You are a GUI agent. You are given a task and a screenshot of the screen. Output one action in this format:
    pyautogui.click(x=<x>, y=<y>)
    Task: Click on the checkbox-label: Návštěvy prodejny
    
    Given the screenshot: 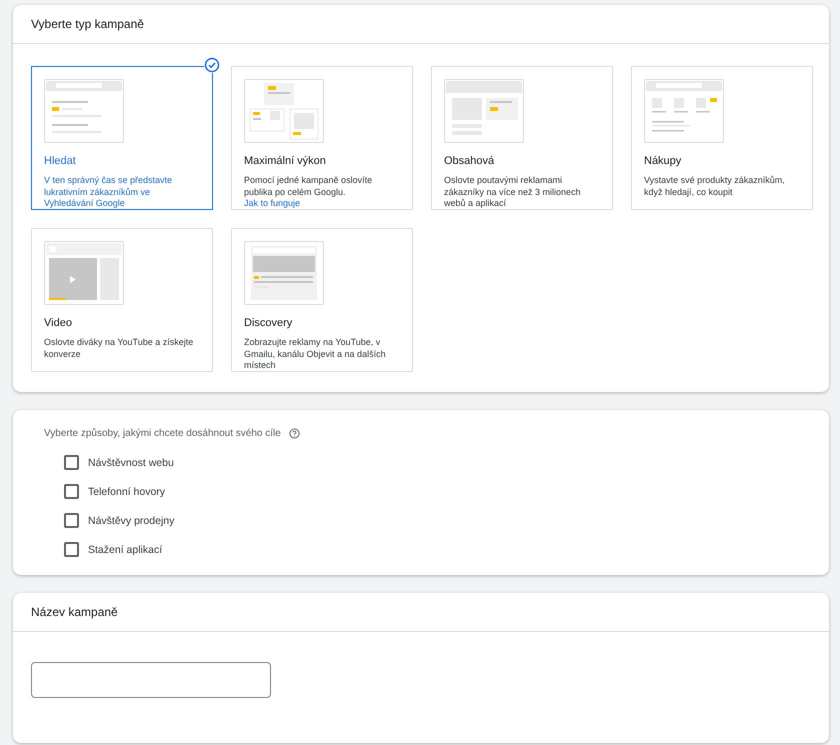 What is the action you would take?
    pyautogui.click(x=131, y=520)
    